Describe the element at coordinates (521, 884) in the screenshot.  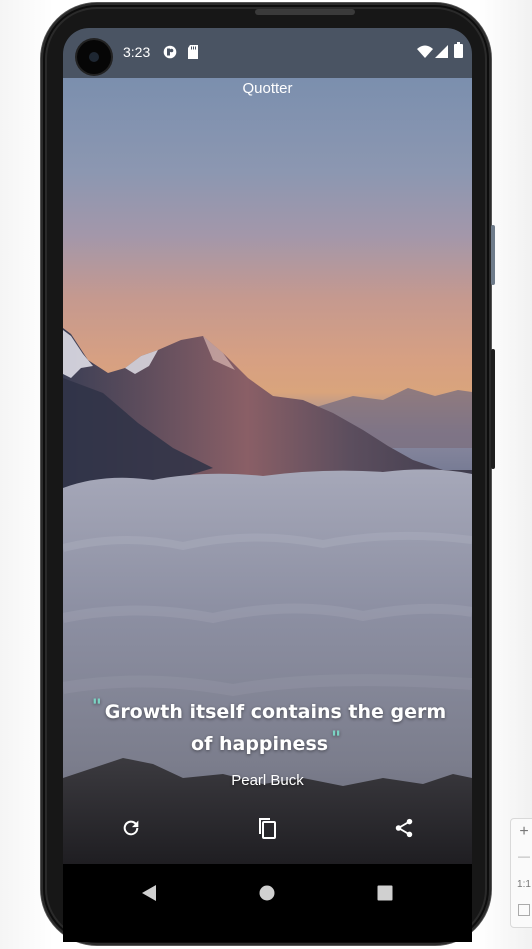
I see `zoom-ratio-button: 1:1` at that location.